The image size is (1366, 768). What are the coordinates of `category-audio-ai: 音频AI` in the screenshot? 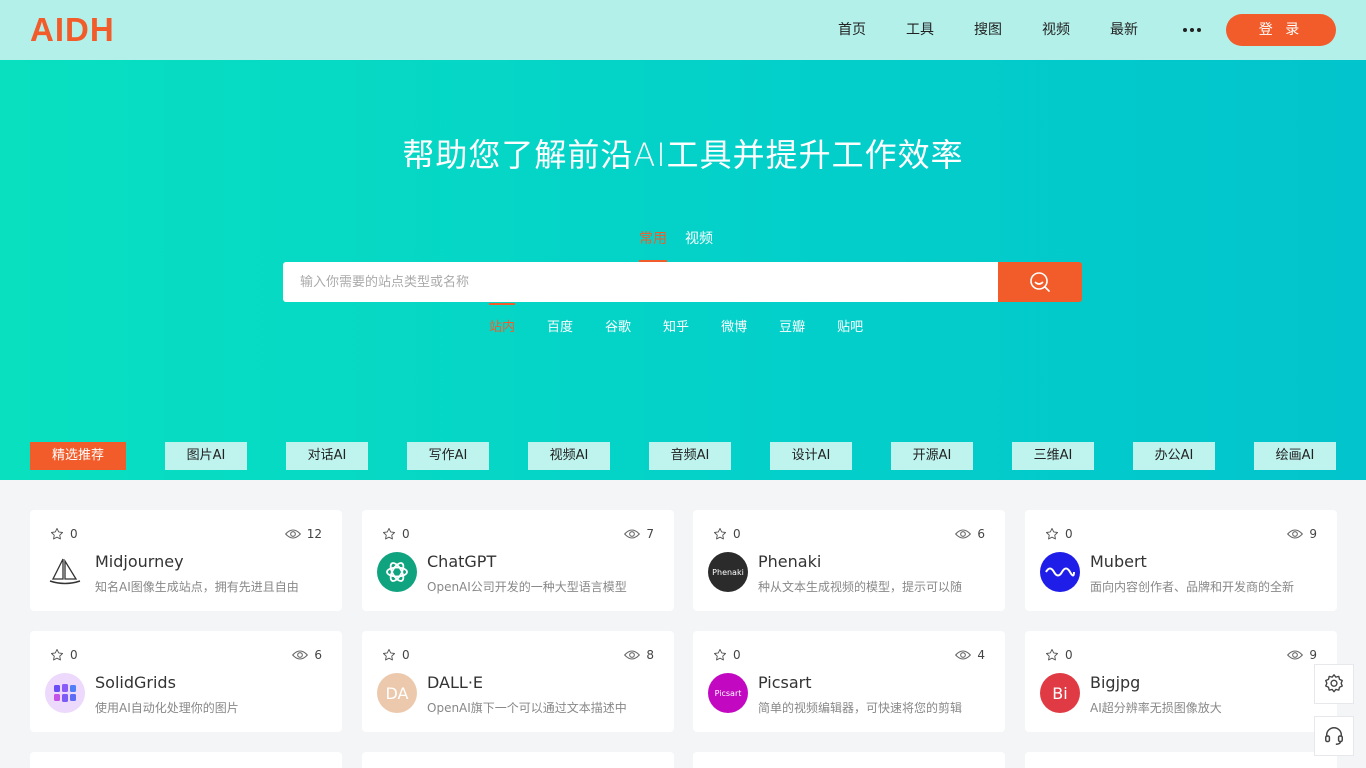 It's located at (690, 456).